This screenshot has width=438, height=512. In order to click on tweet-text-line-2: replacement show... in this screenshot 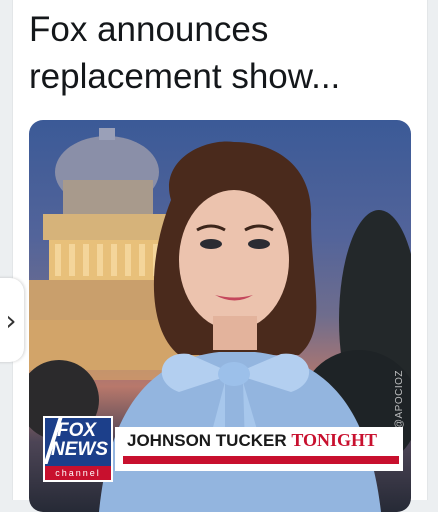, I will do `click(185, 76)`.